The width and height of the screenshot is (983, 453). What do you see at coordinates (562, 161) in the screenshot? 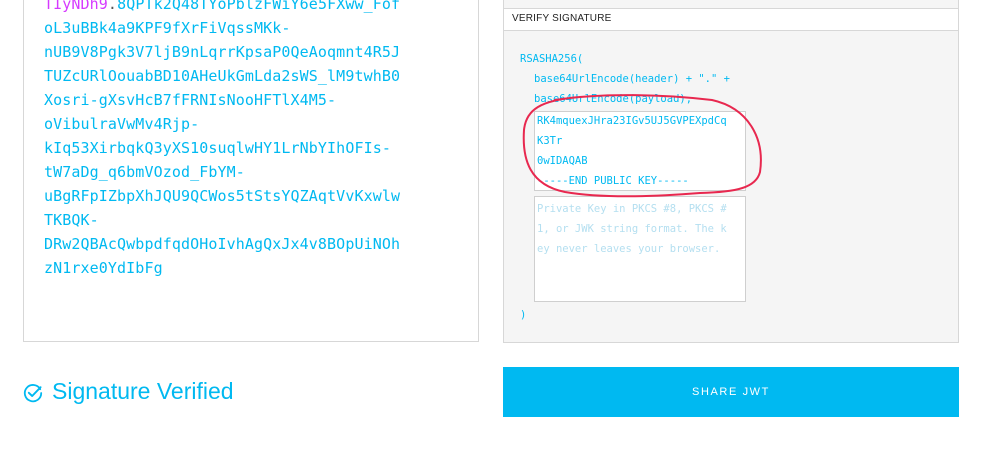
I see `public-key-line: 0wIDAQAB` at bounding box center [562, 161].